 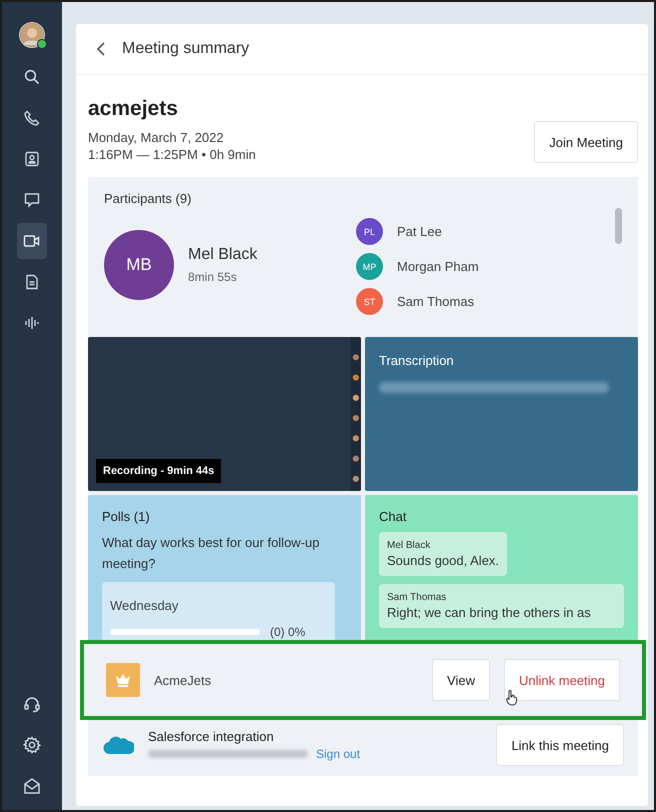 I want to click on sound-wave-icon, so click(x=32, y=323).